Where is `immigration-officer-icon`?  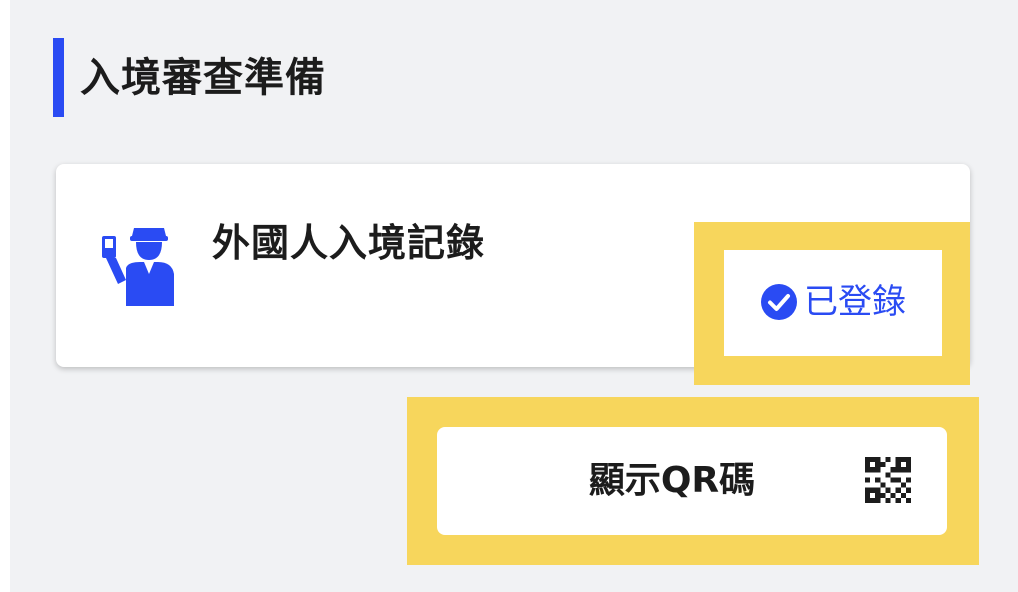
immigration-officer-icon is located at coordinates (138, 267).